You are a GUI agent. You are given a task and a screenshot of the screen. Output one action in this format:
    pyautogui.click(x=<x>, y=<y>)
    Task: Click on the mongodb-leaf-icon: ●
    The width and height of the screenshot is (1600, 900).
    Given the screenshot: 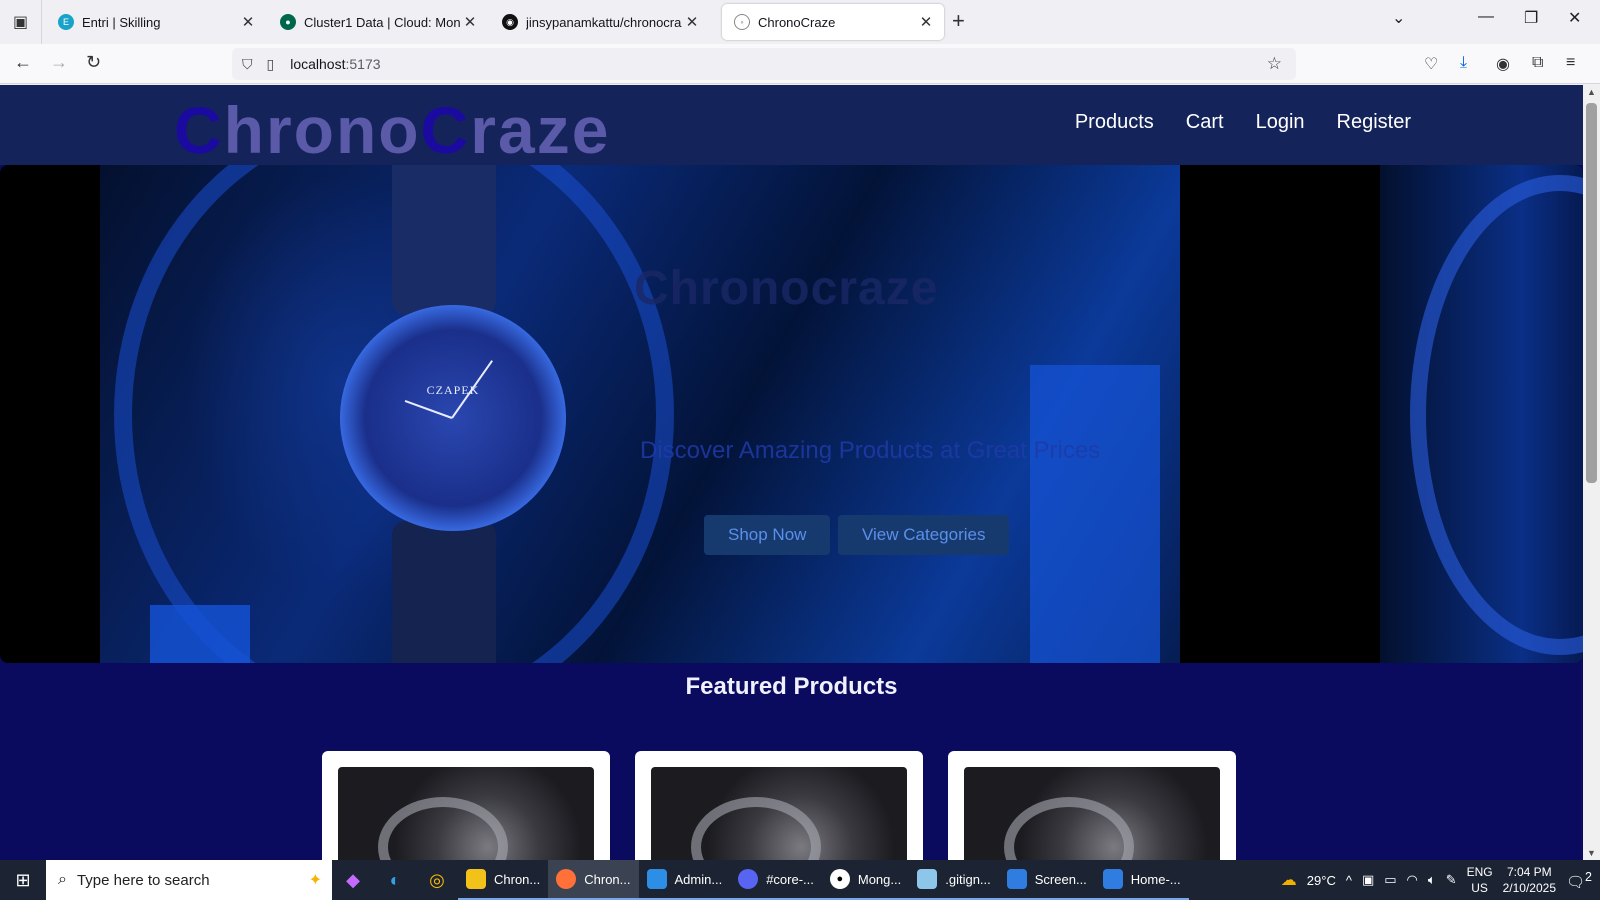 What is the action you would take?
    pyautogui.click(x=288, y=22)
    